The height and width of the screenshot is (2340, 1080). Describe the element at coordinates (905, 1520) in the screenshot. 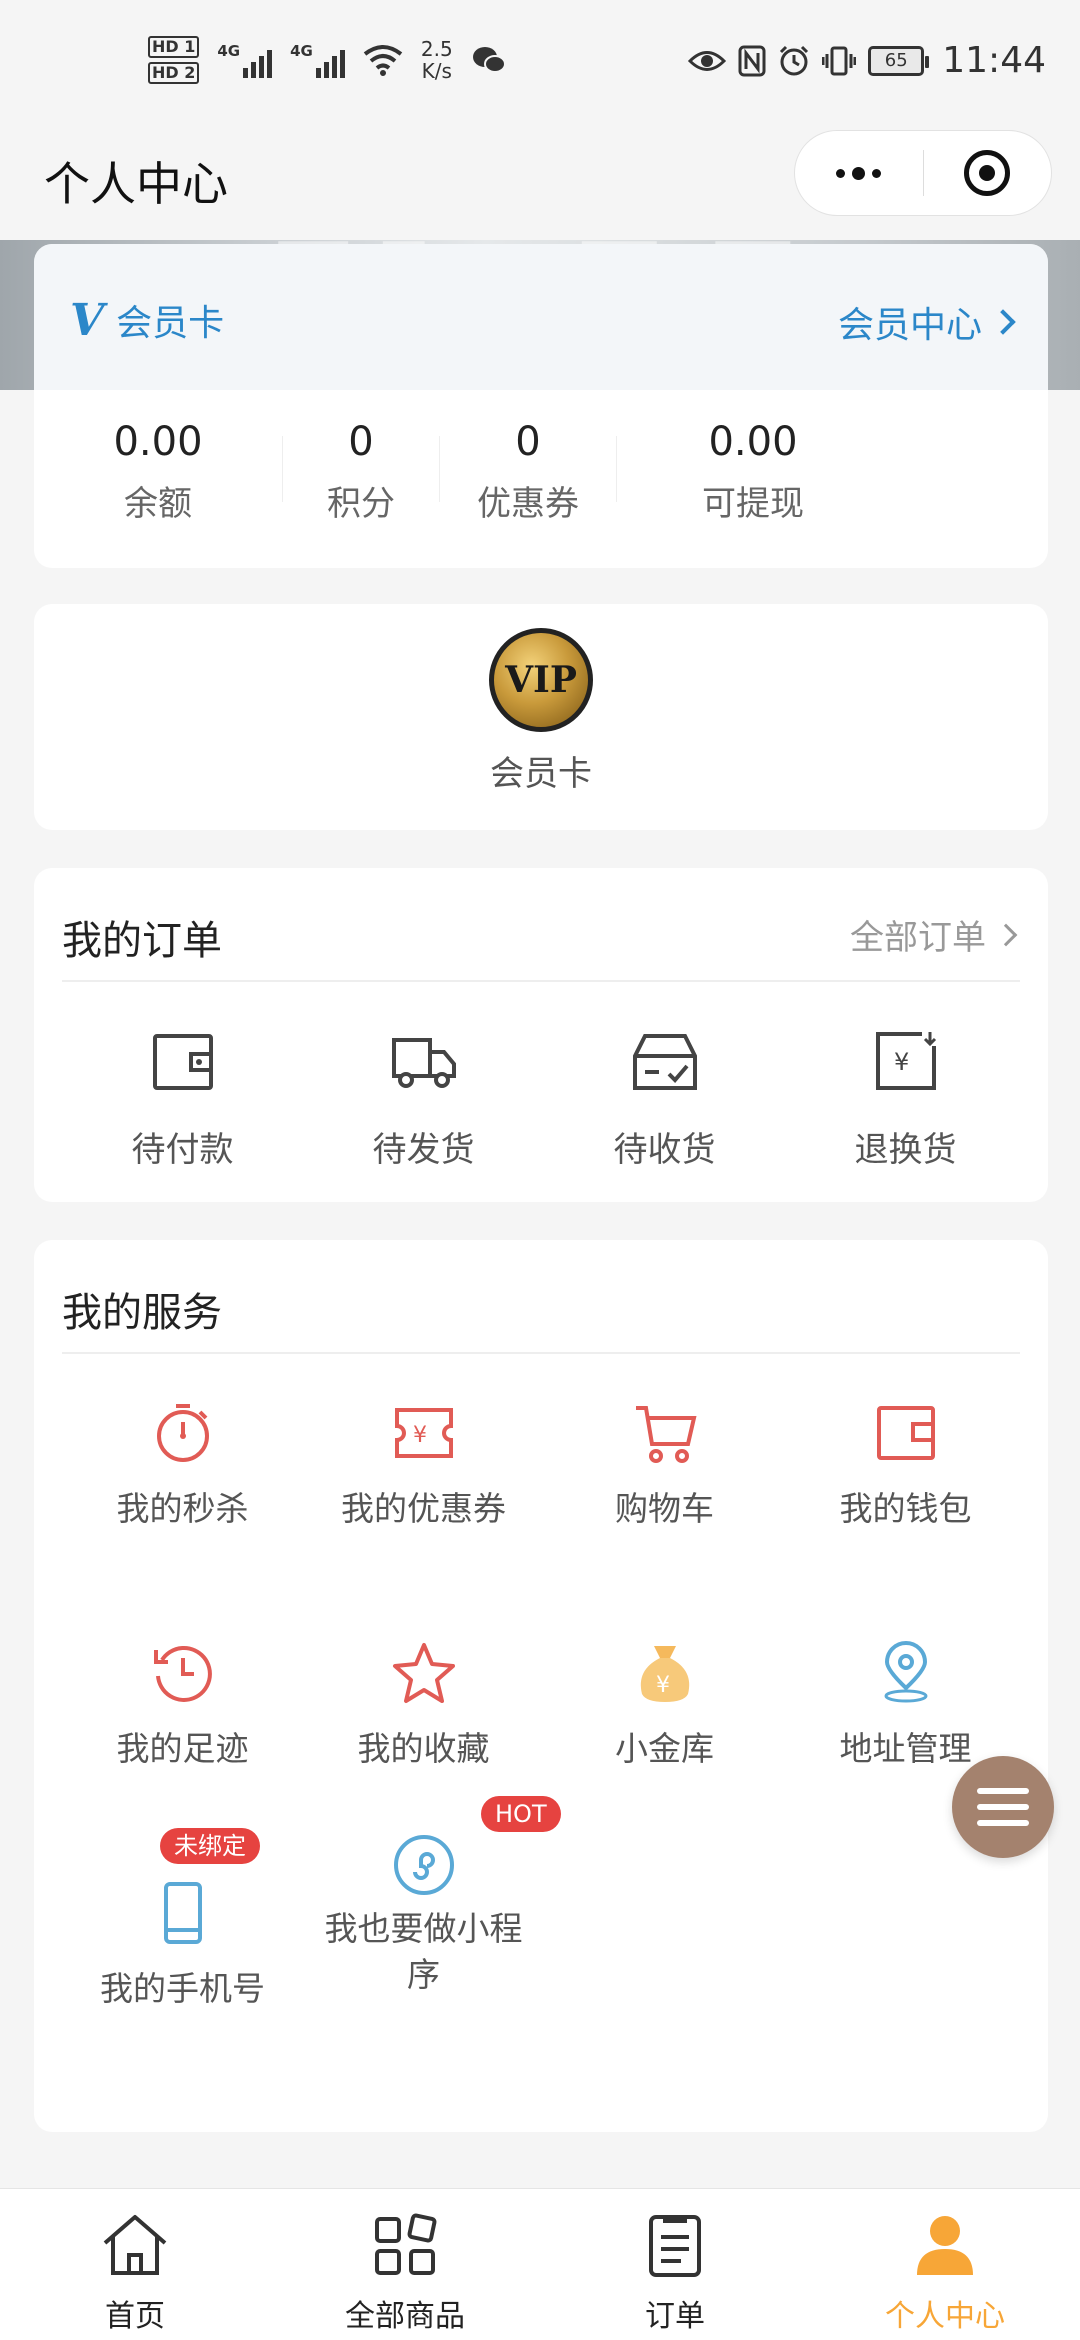

I see `service-wallet: 我的钱包` at that location.